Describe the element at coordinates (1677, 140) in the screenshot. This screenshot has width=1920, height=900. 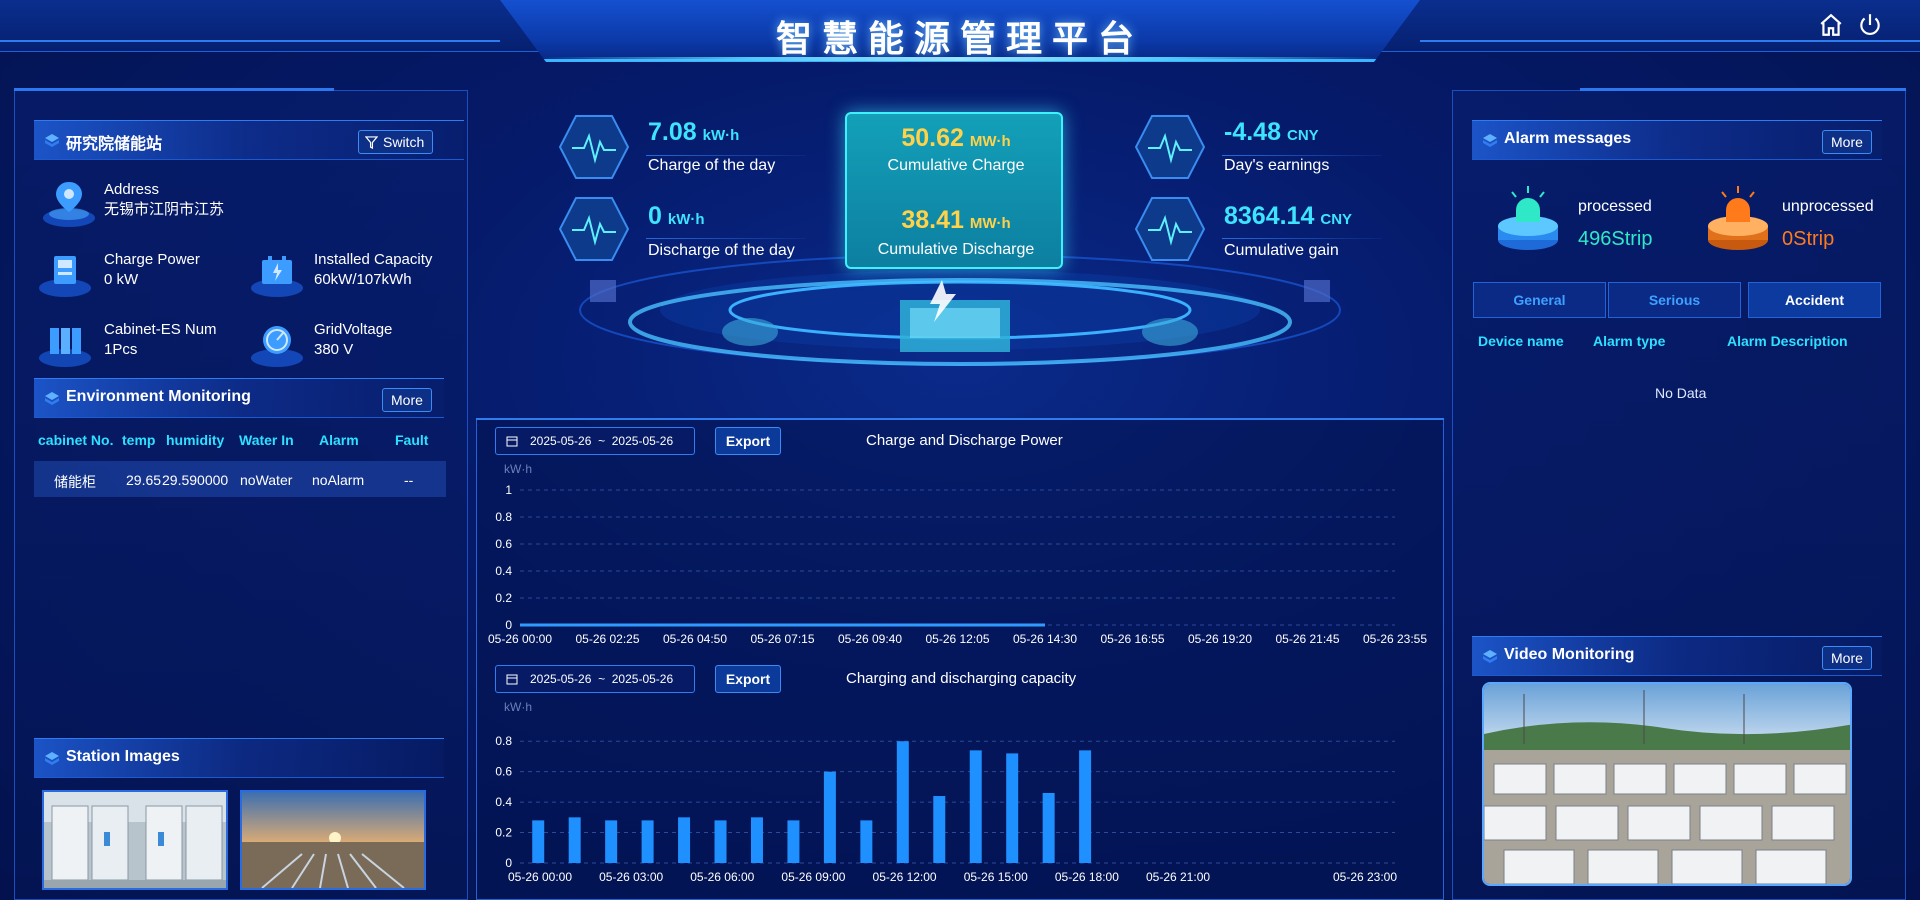
I see `alarm-header: Alarm messages More` at that location.